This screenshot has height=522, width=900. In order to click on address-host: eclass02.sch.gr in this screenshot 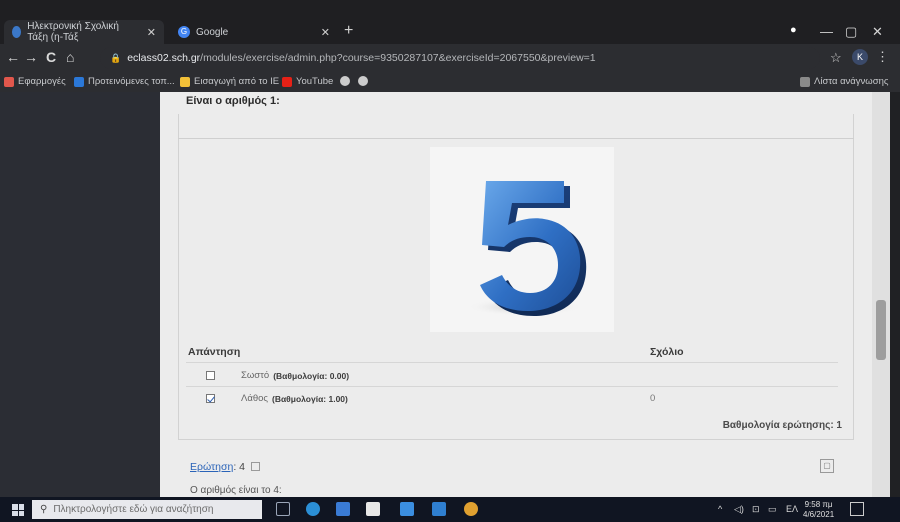, I will do `click(164, 58)`.